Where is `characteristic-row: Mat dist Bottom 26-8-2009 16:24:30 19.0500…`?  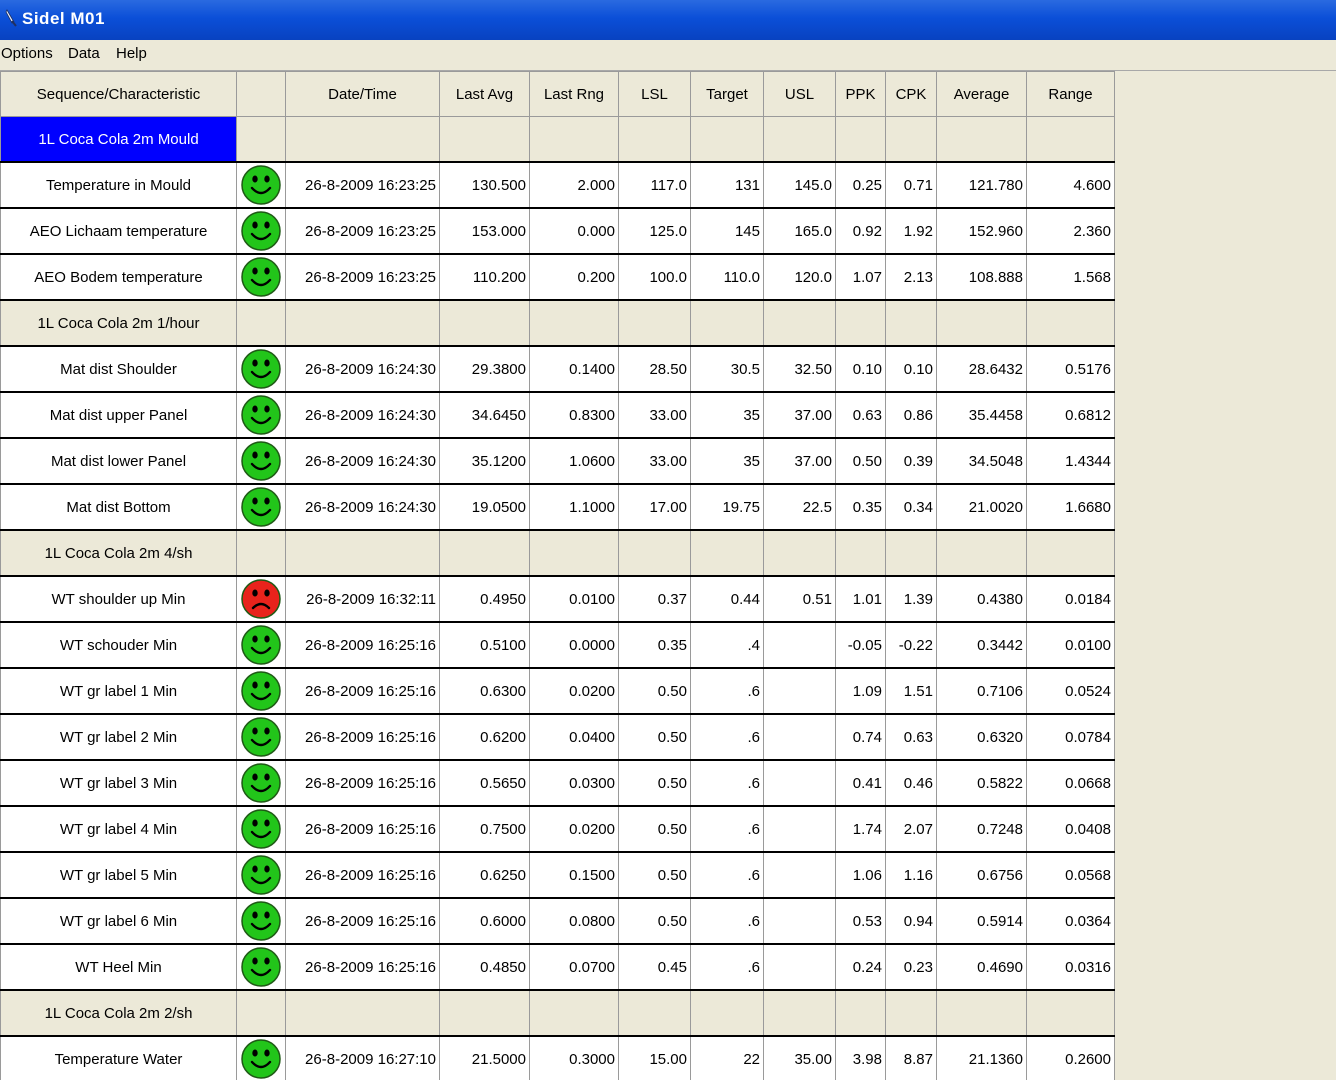 characteristic-row: Mat dist Bottom 26-8-2009 16:24:30 19.0500… is located at coordinates (557, 507).